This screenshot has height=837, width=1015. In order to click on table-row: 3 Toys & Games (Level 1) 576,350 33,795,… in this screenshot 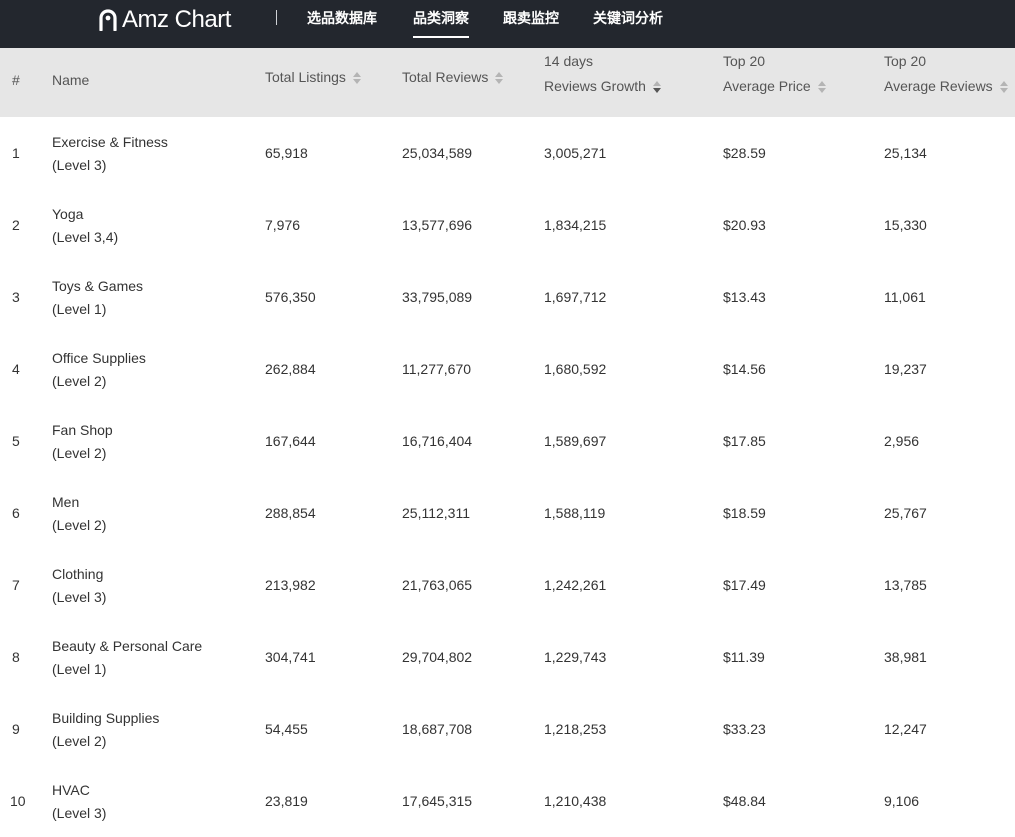, I will do `click(507, 297)`.